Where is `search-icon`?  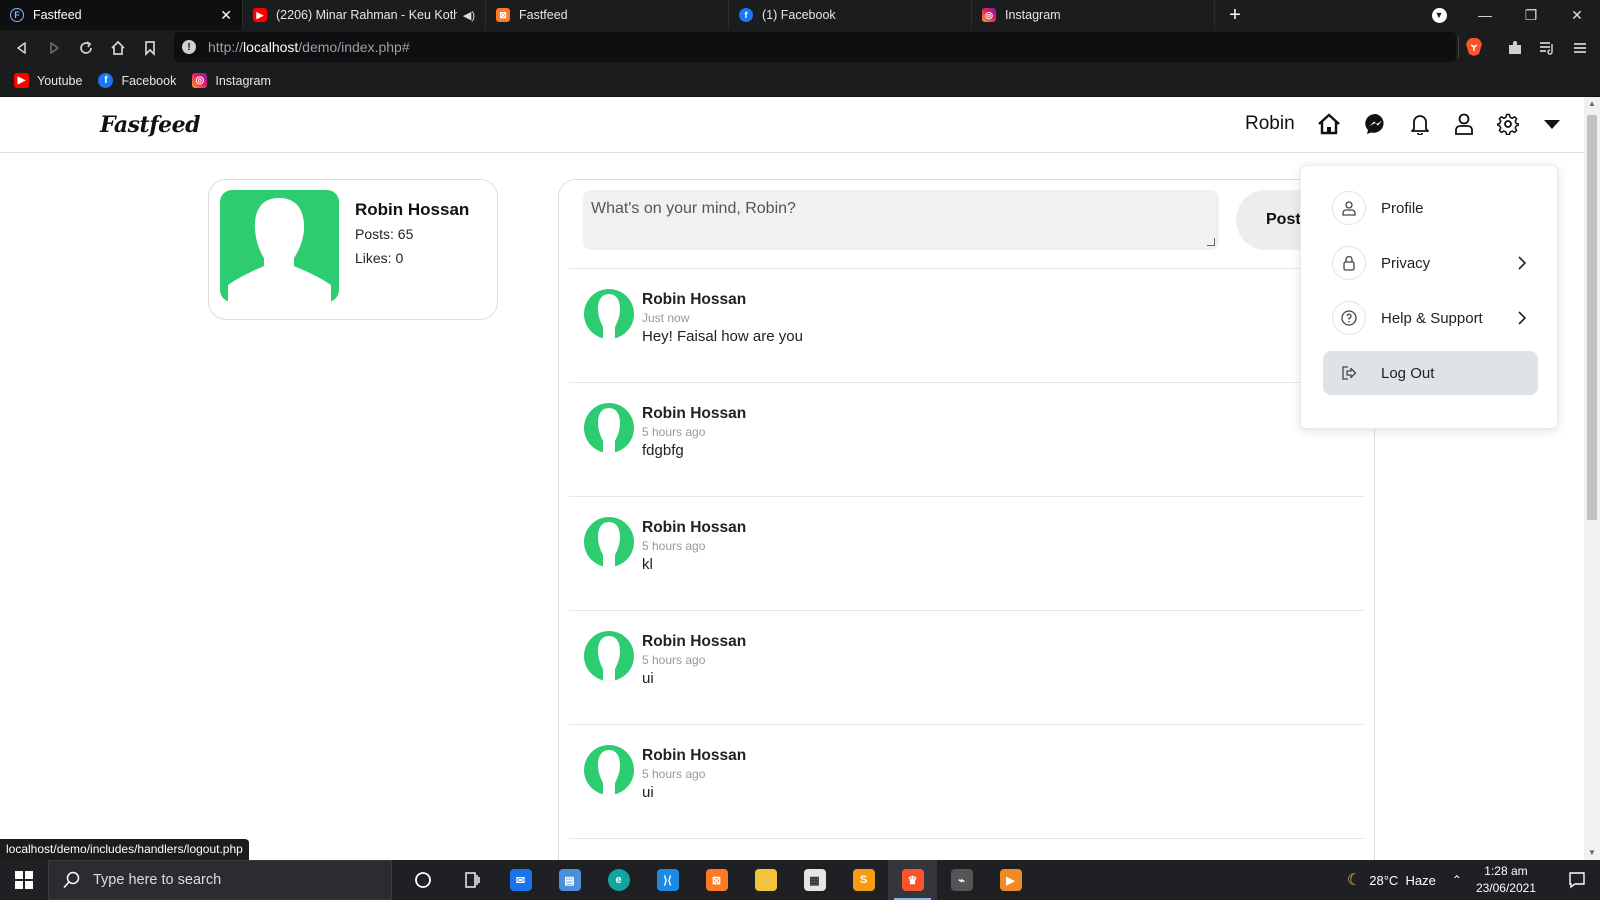 search-icon is located at coordinates (71, 880).